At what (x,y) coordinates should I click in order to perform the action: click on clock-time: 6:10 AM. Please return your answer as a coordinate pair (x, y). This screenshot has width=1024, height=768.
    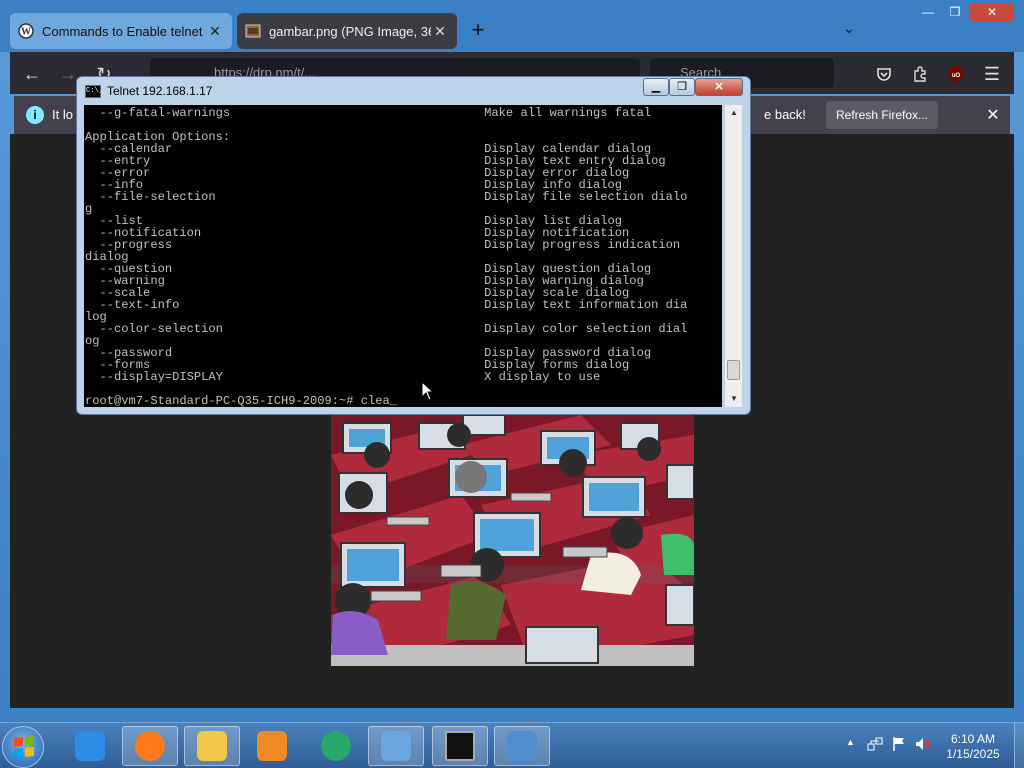
    Looking at the image, I should click on (973, 739).